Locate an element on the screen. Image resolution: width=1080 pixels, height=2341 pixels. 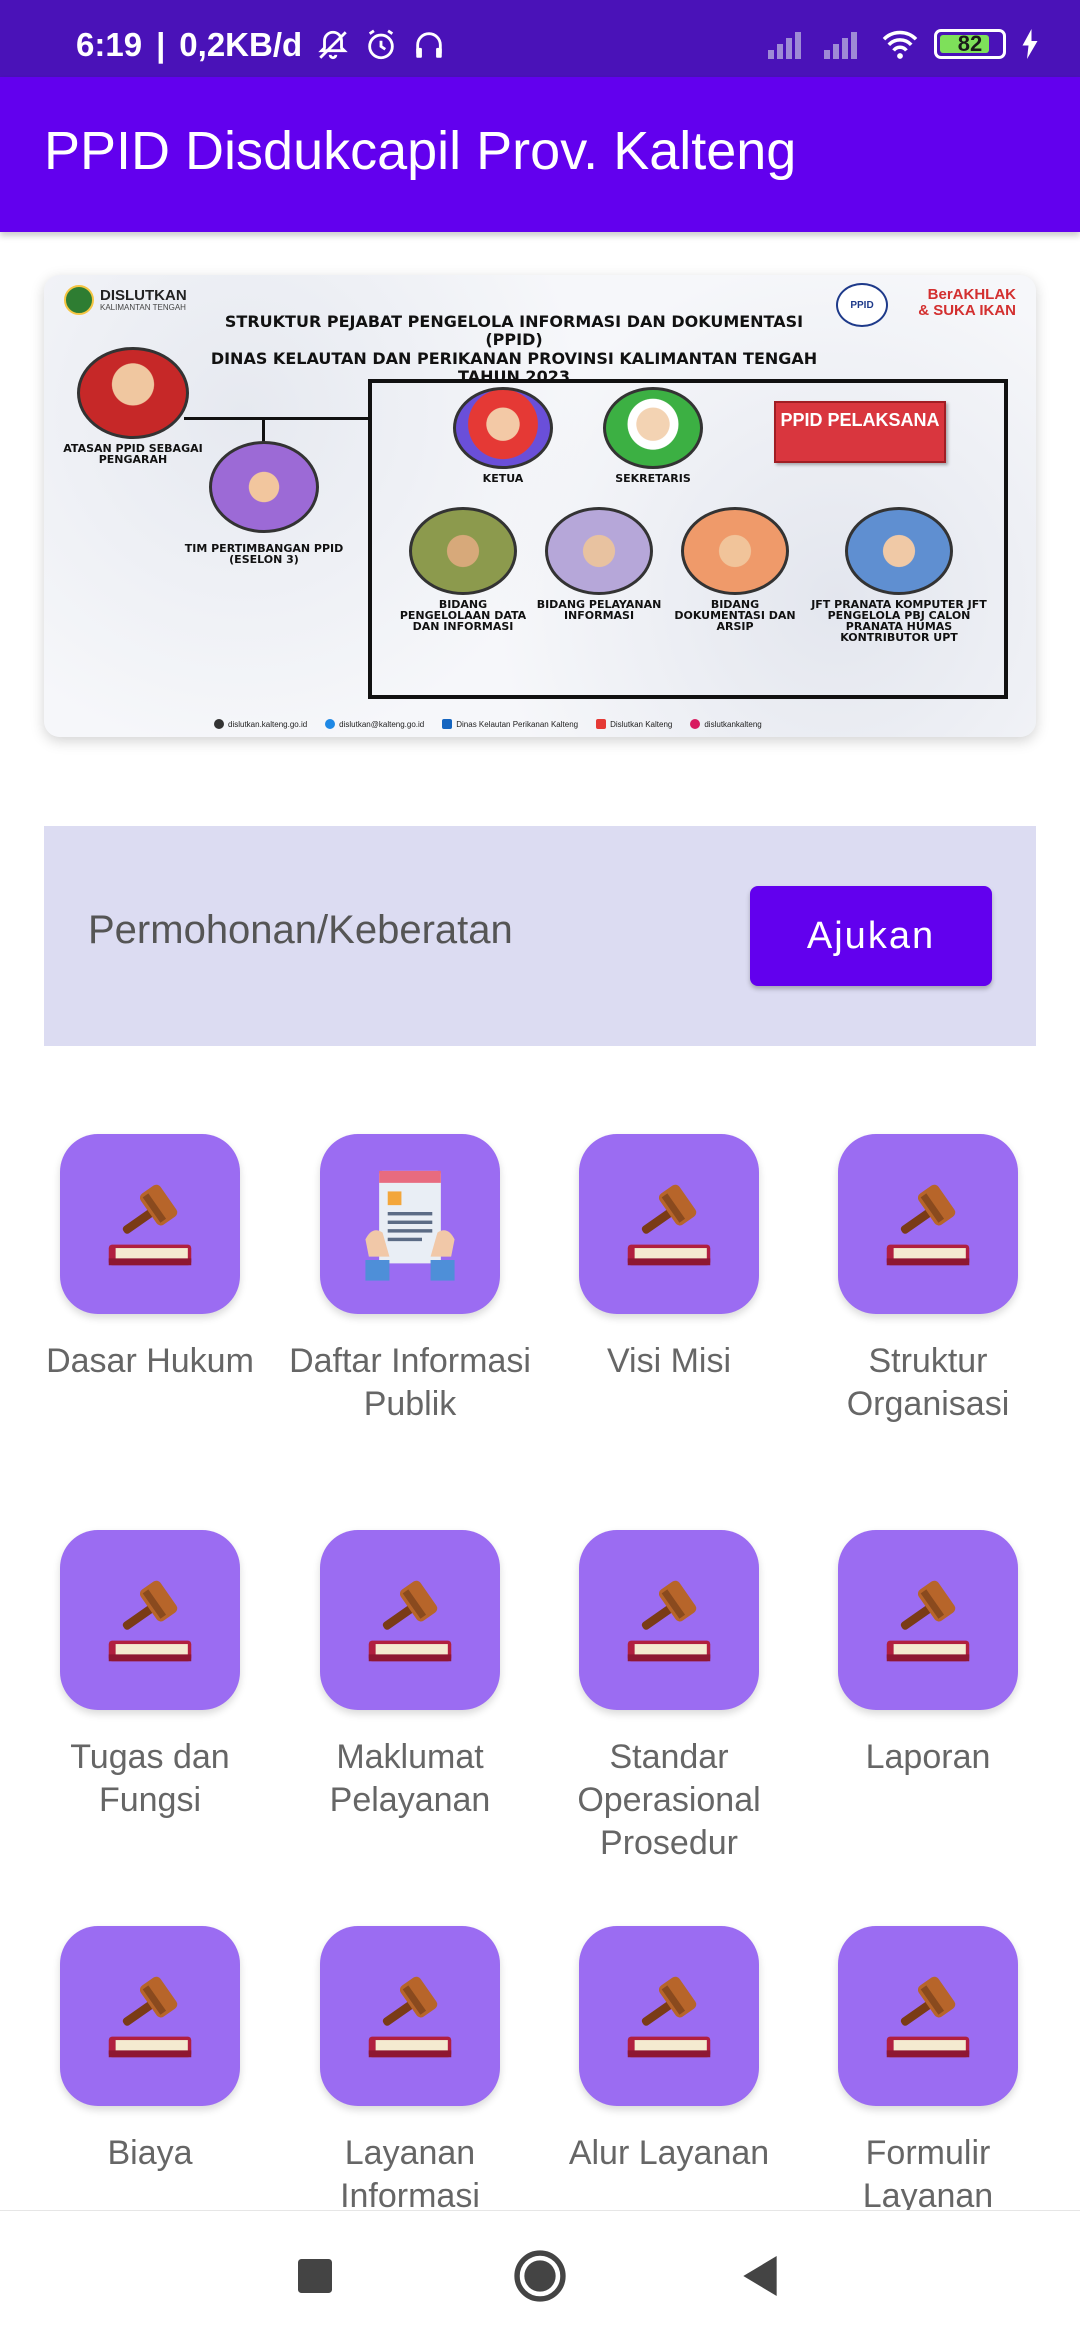
headphones-icon is located at coordinates (429, 45).